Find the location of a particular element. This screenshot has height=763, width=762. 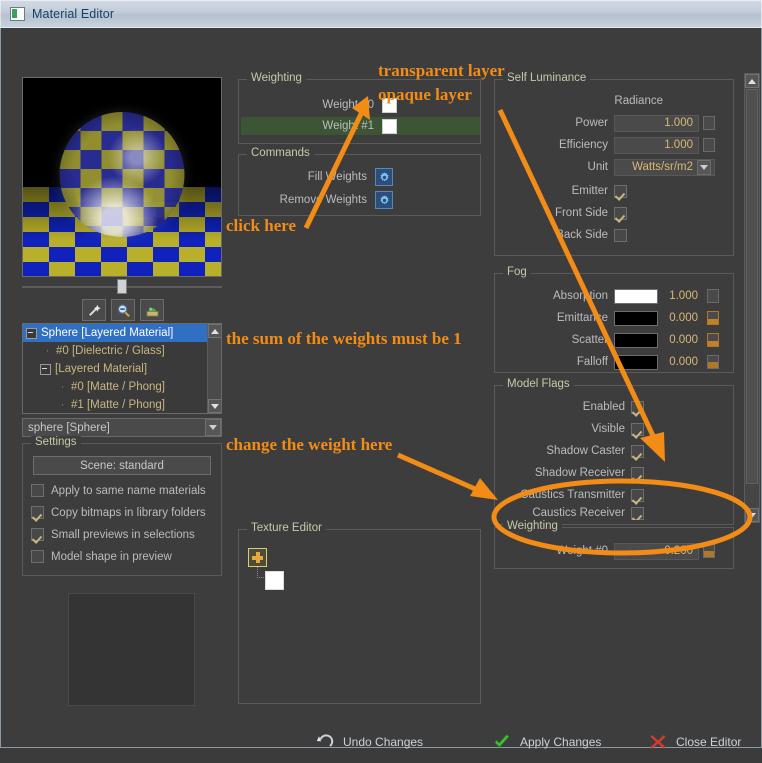

flag-shadow-caster-row: Shadow Caster is located at coordinates (614, 451).